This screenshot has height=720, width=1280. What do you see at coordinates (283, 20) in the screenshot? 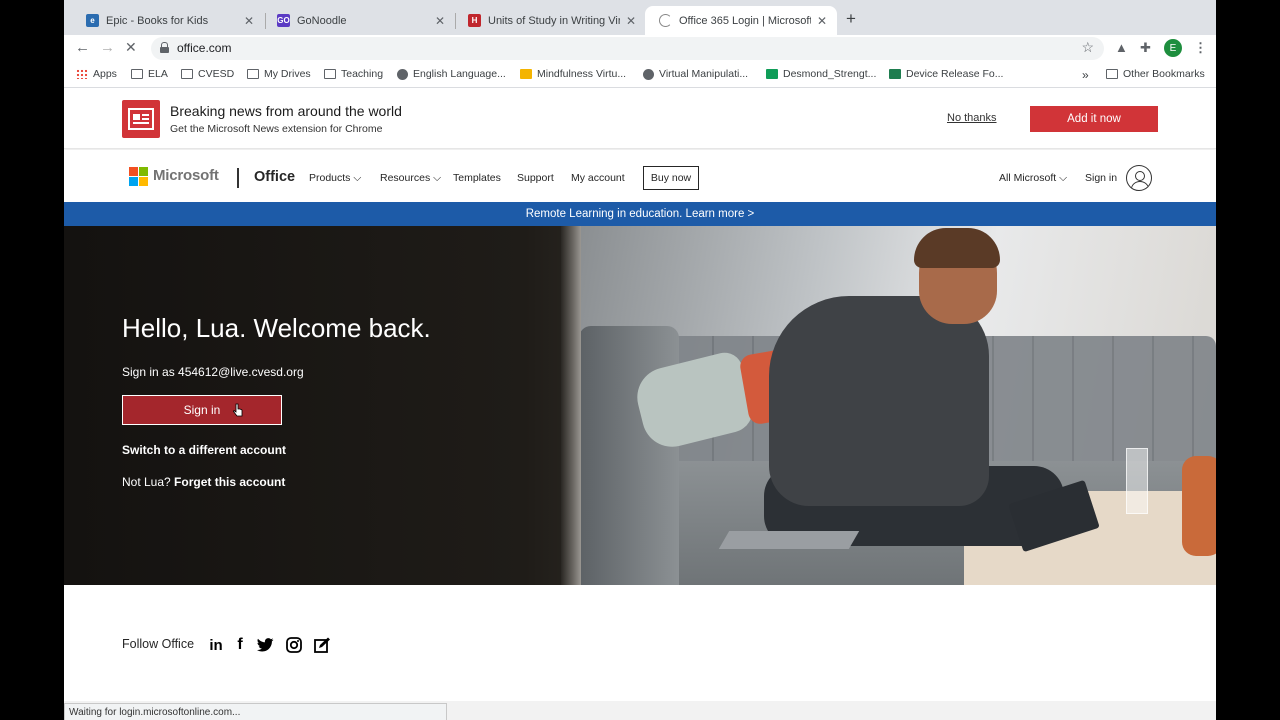
I see `gonoodle-favicon-icon: GO` at bounding box center [283, 20].